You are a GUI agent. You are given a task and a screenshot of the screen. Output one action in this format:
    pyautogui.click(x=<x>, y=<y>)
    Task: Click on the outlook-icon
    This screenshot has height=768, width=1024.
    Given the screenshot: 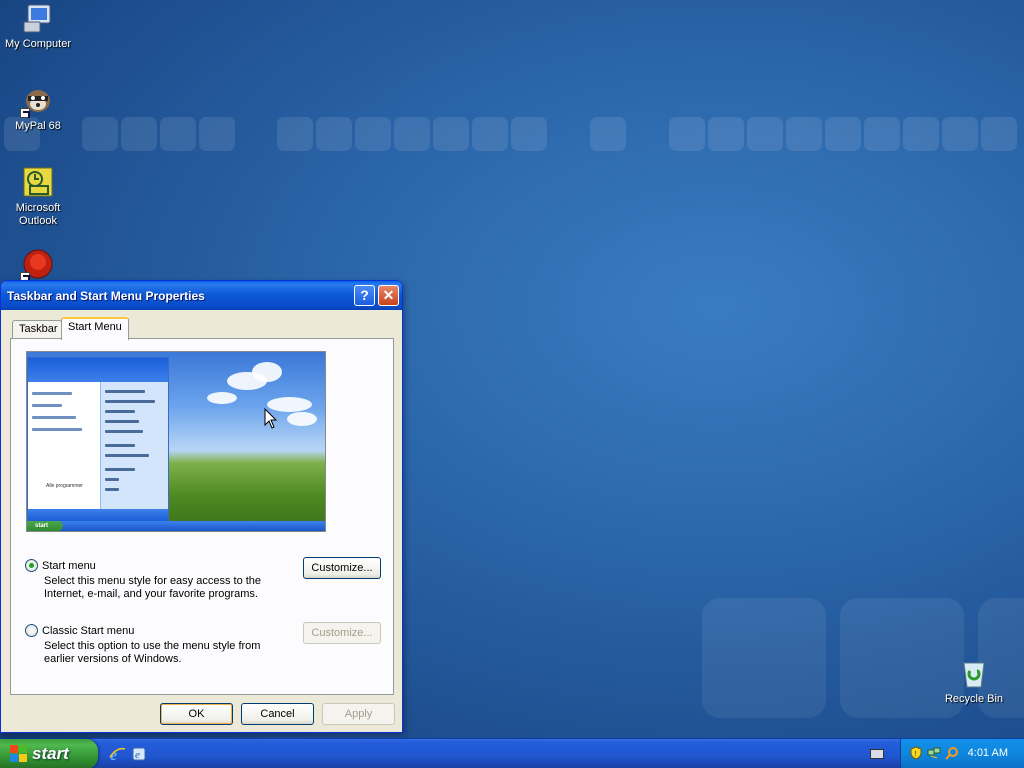 What is the action you would take?
    pyautogui.click(x=38, y=182)
    